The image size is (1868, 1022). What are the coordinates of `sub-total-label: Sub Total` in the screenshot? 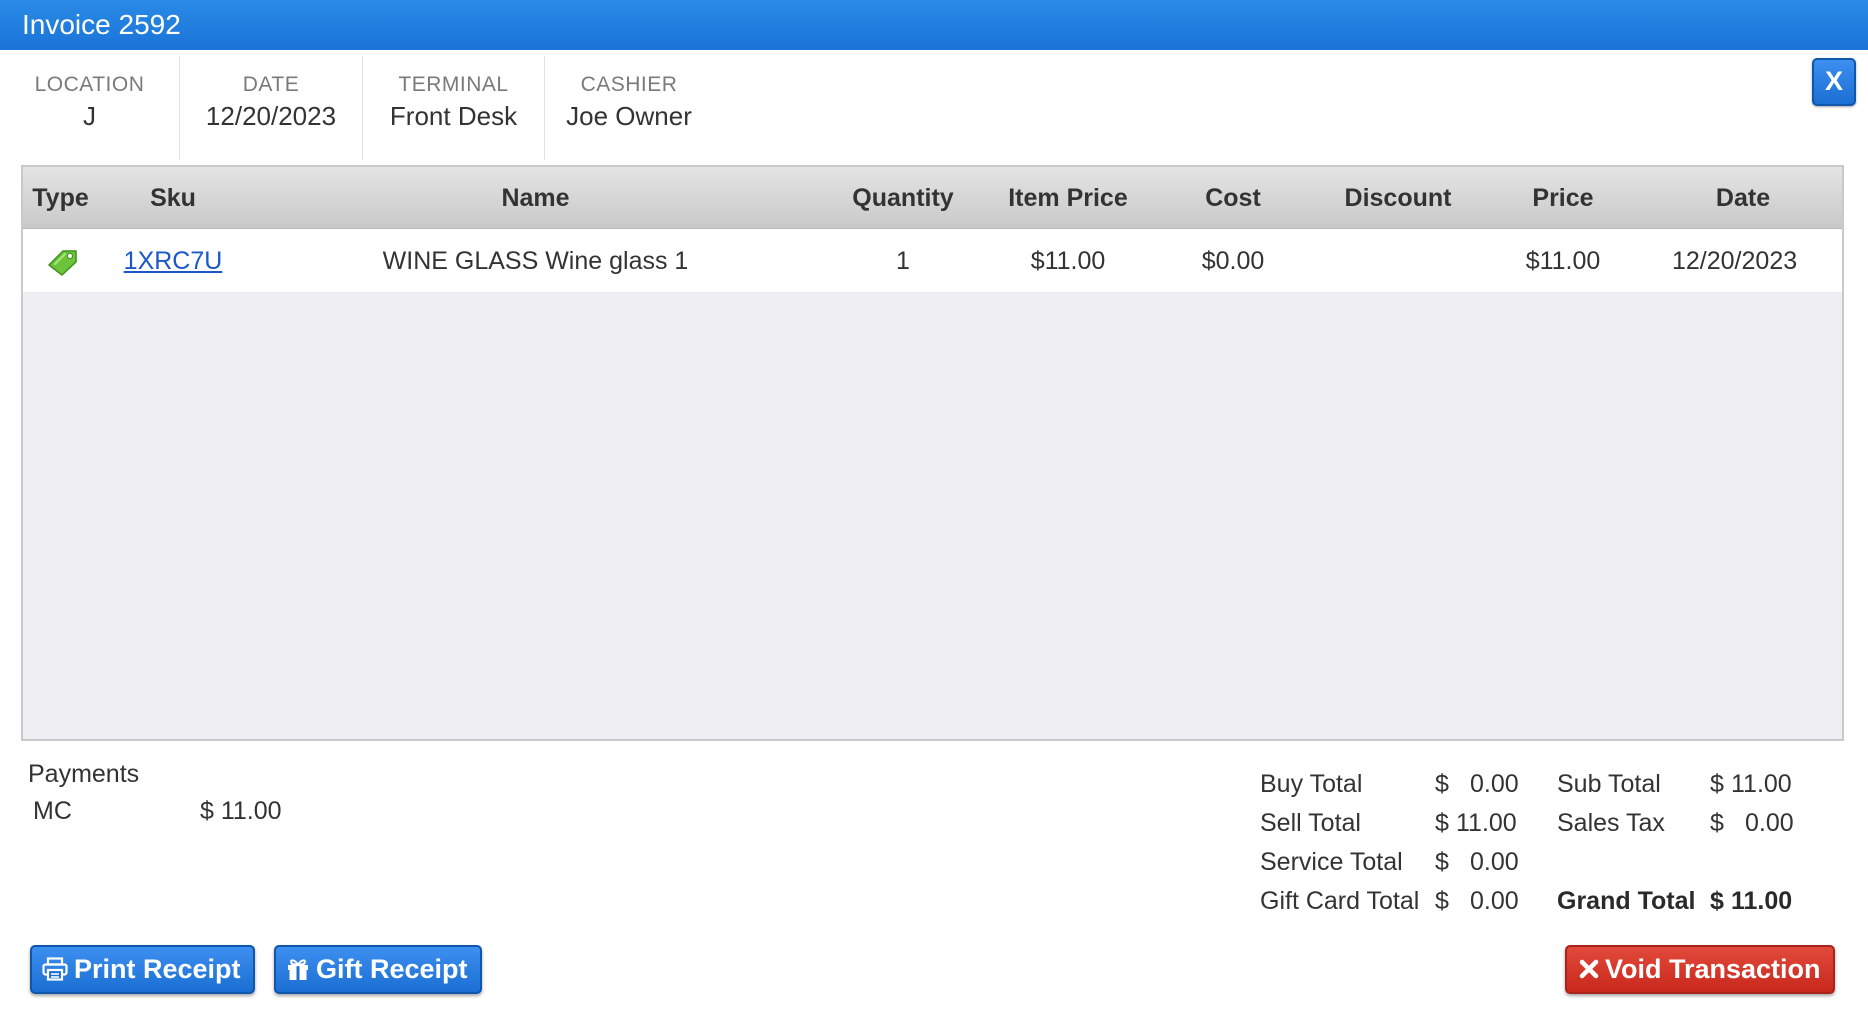 It's located at (1609, 784).